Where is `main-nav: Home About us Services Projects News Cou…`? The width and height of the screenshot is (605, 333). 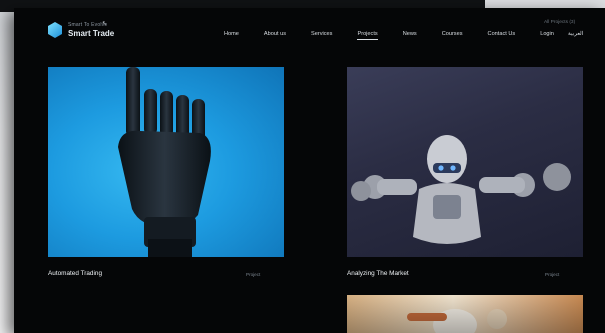
main-nav: Home About us Services Projects News Cou… is located at coordinates (401, 35).